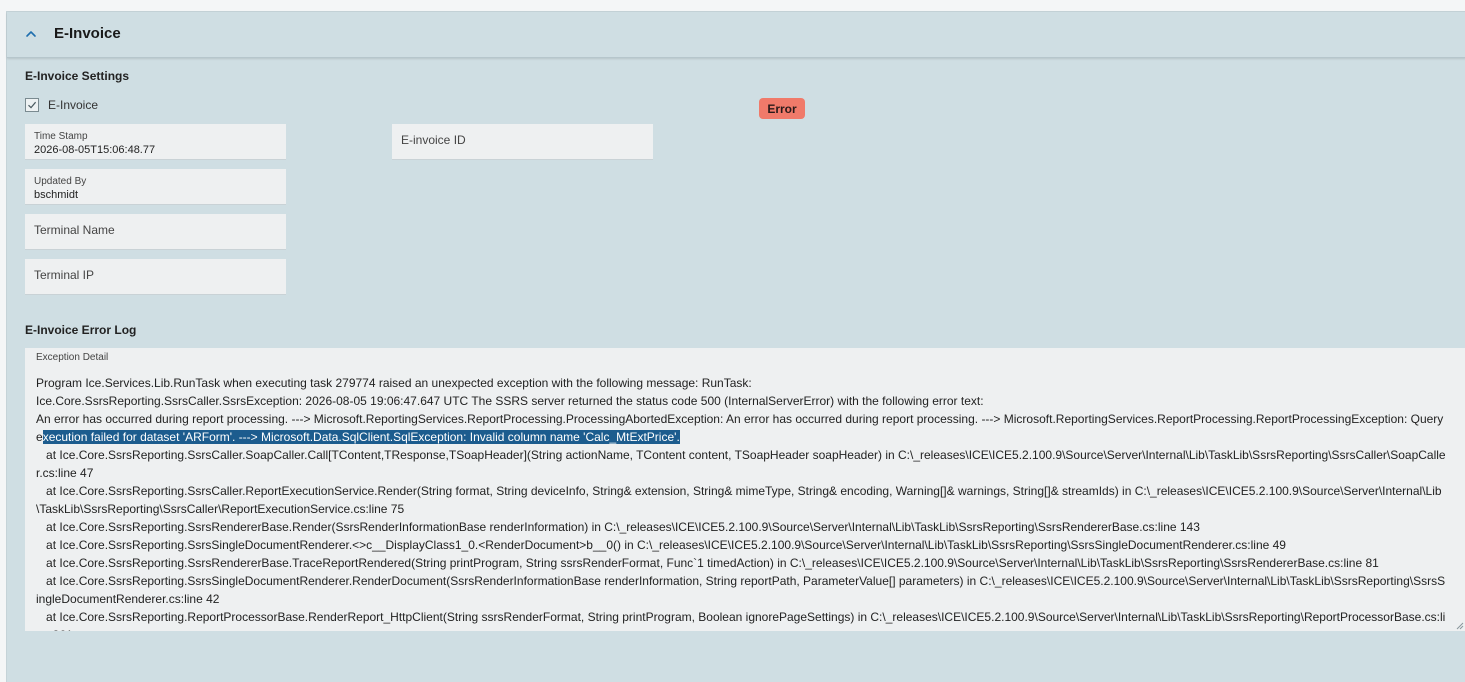  Describe the element at coordinates (155, 277) in the screenshot. I see `terminal-ip-field: Terminal IP` at that location.